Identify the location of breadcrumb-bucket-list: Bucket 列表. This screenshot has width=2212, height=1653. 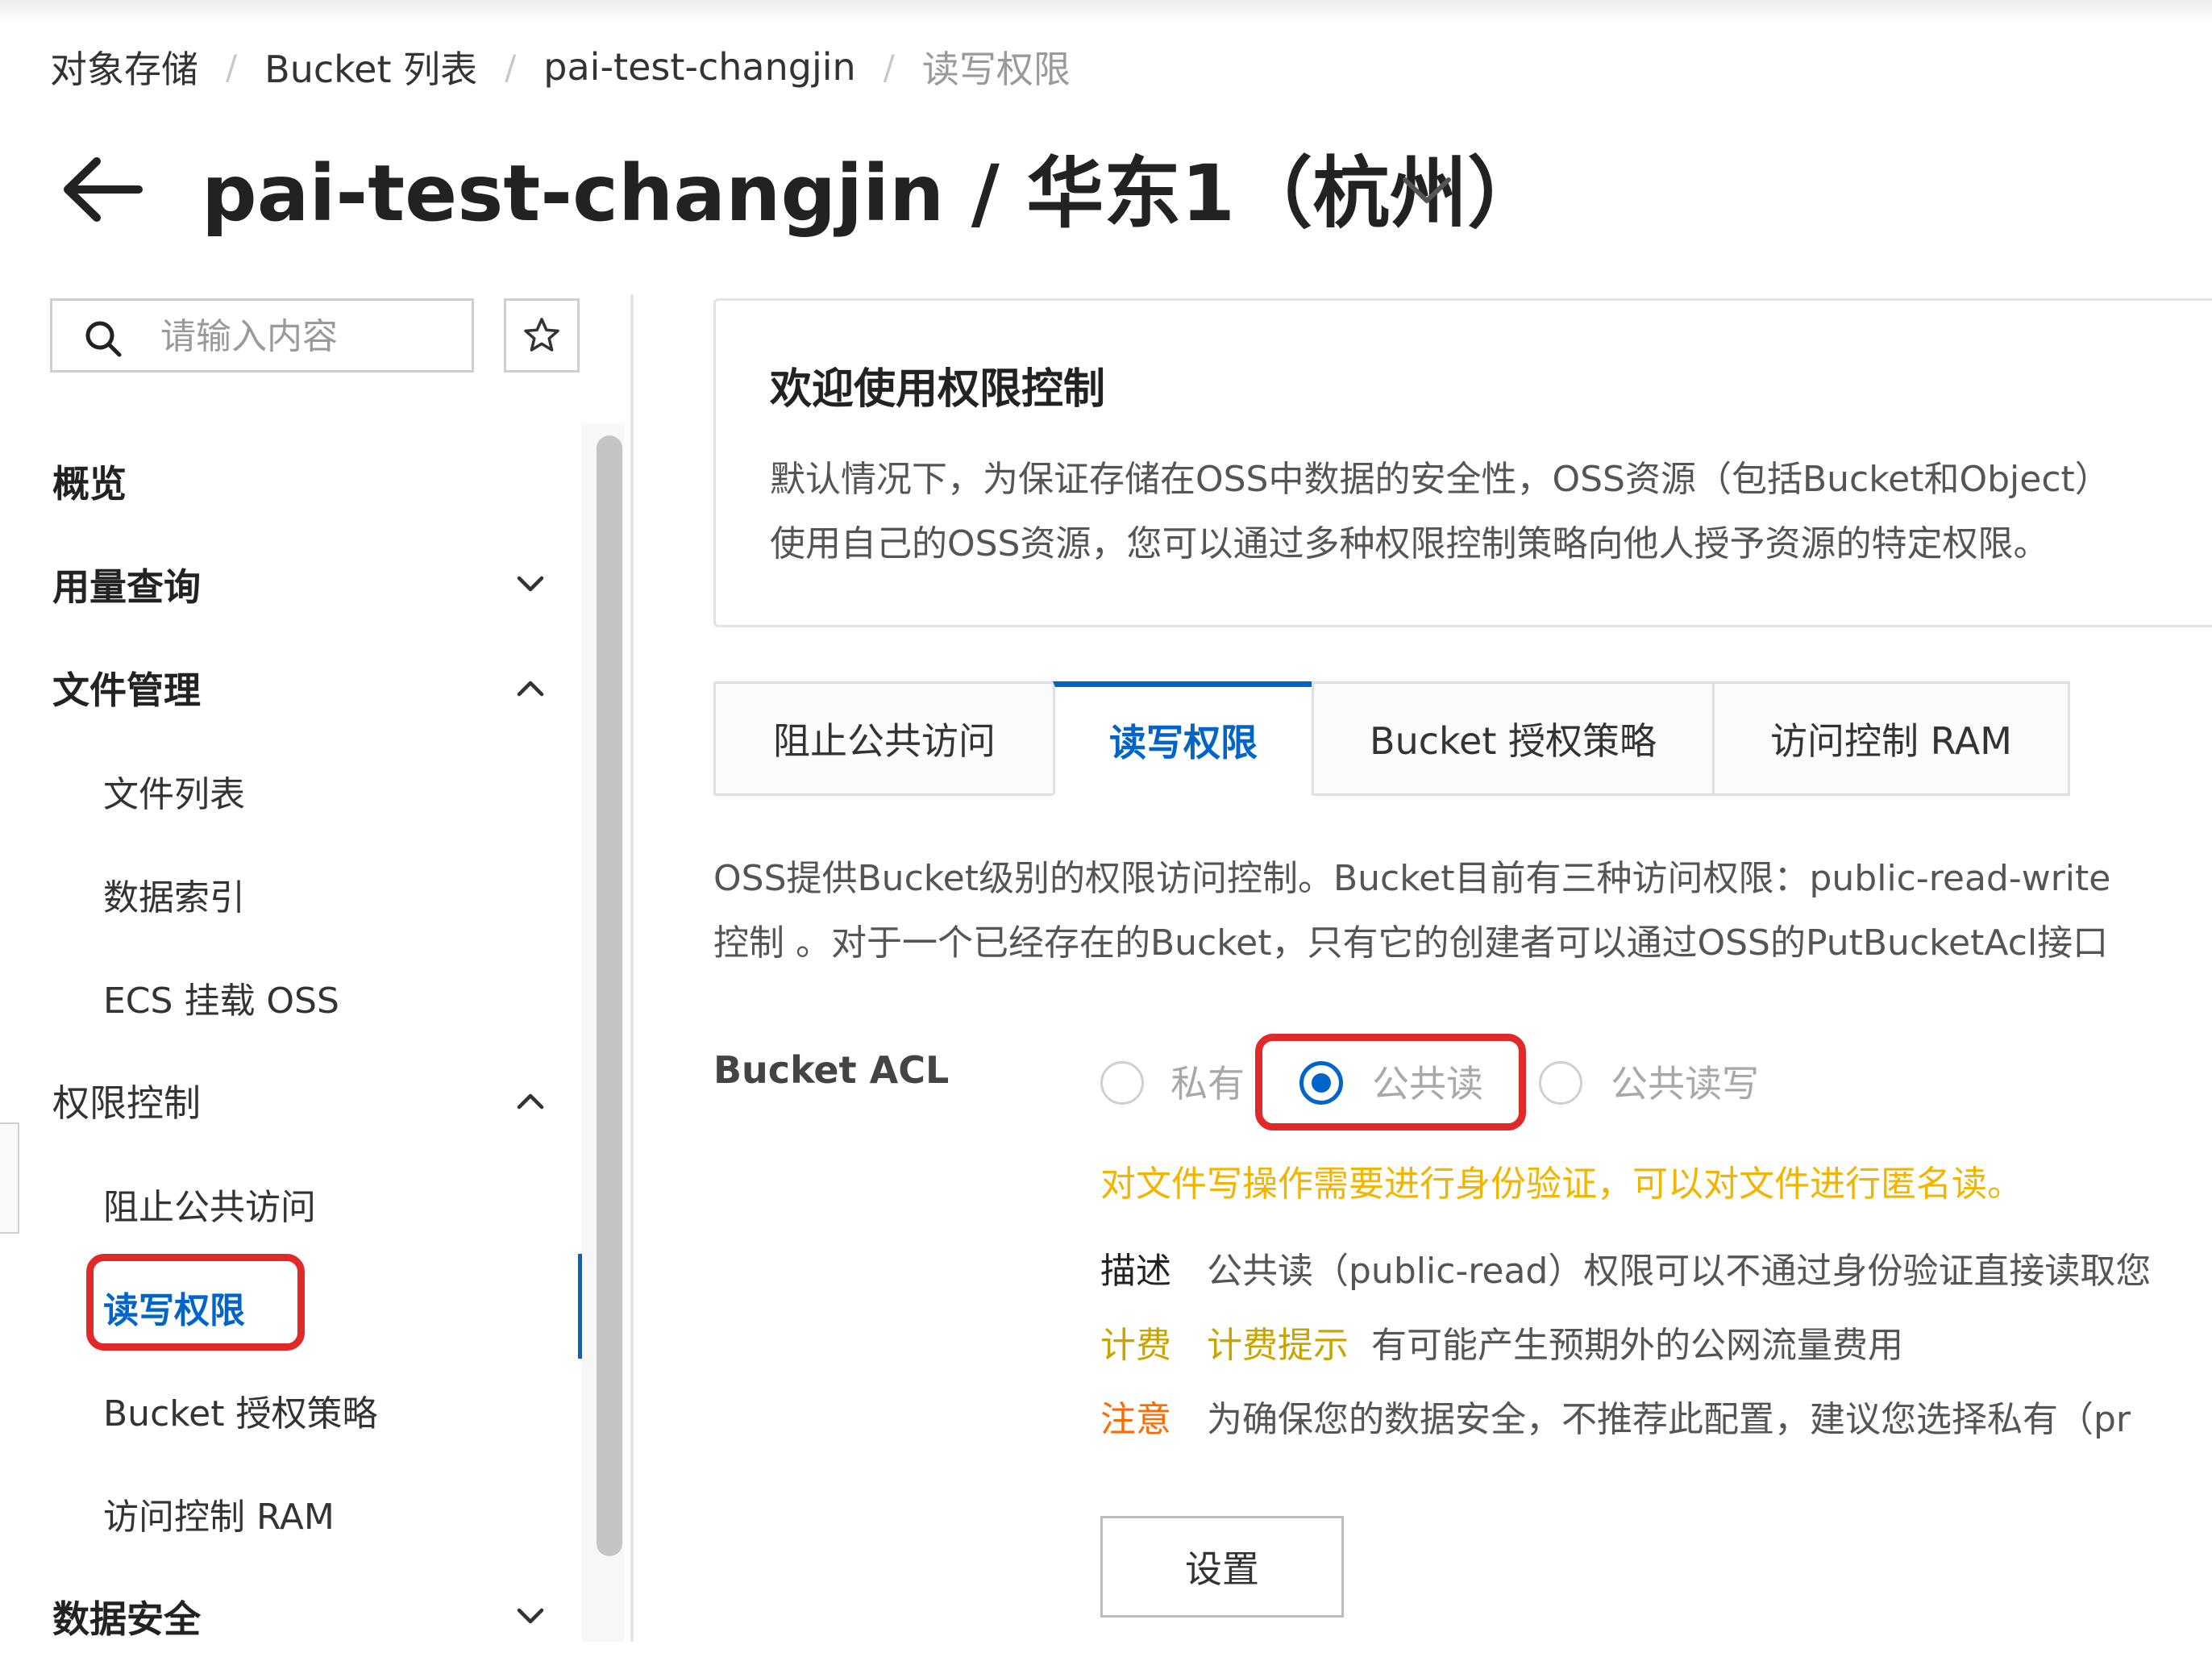
(370, 67).